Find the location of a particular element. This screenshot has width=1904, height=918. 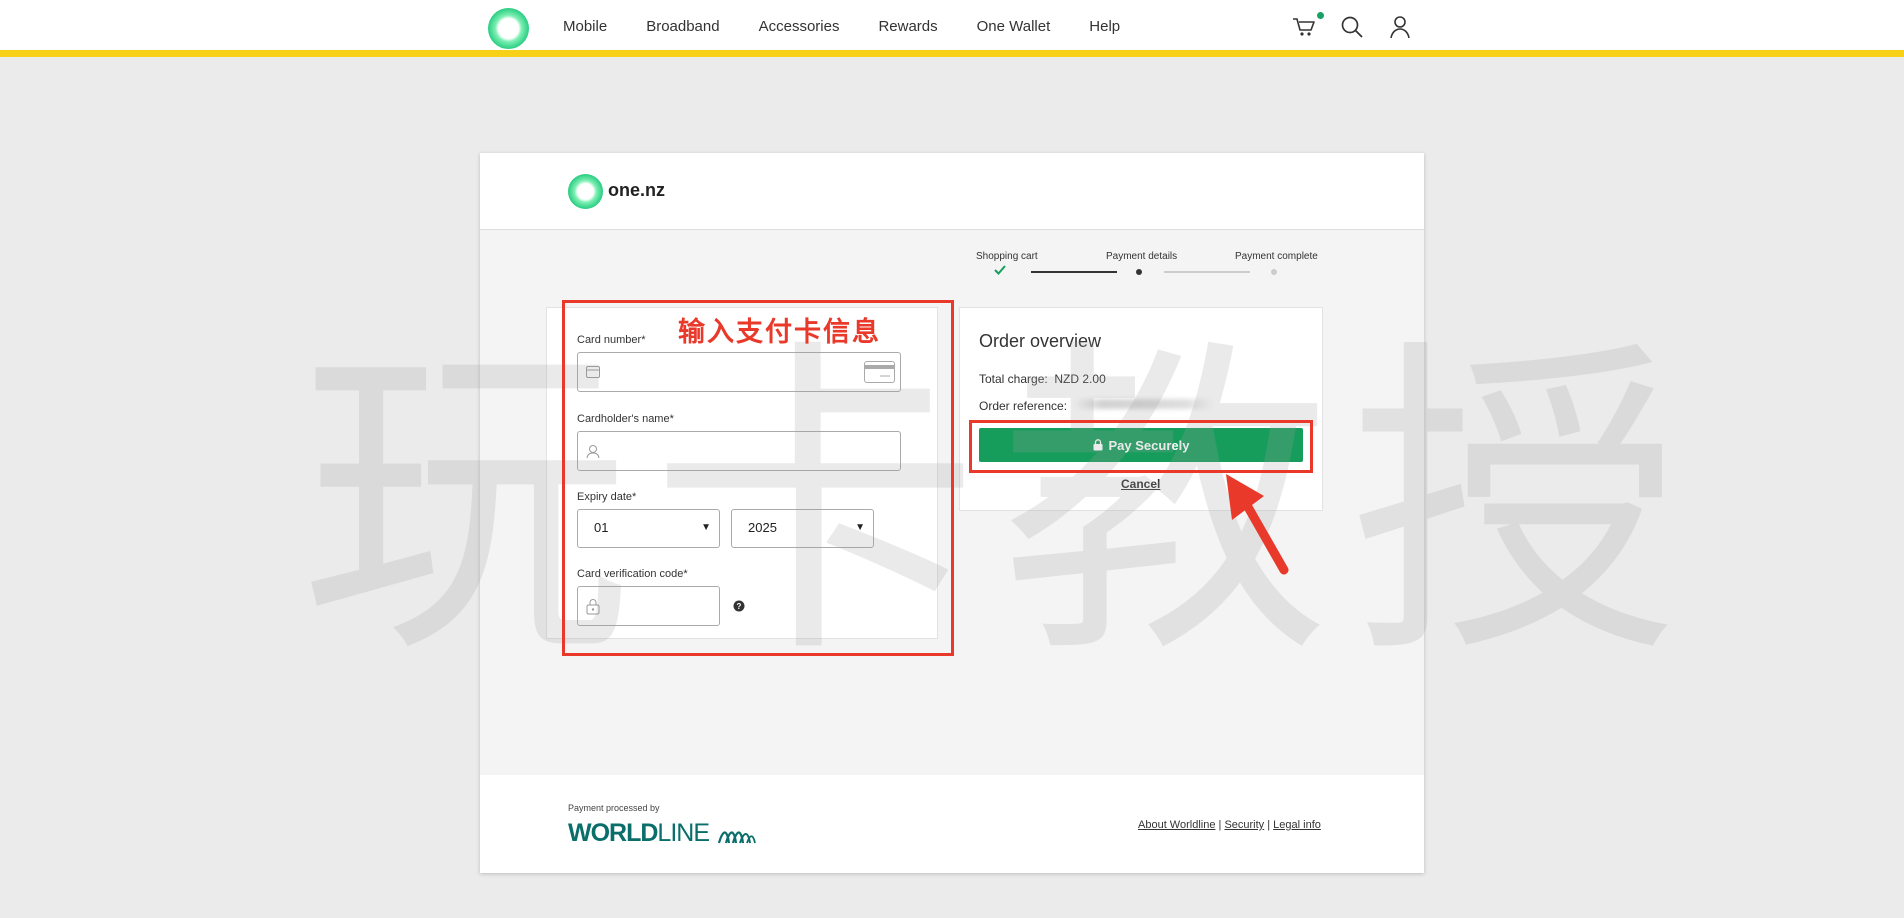

nav-icons is located at coordinates (1352, 25).